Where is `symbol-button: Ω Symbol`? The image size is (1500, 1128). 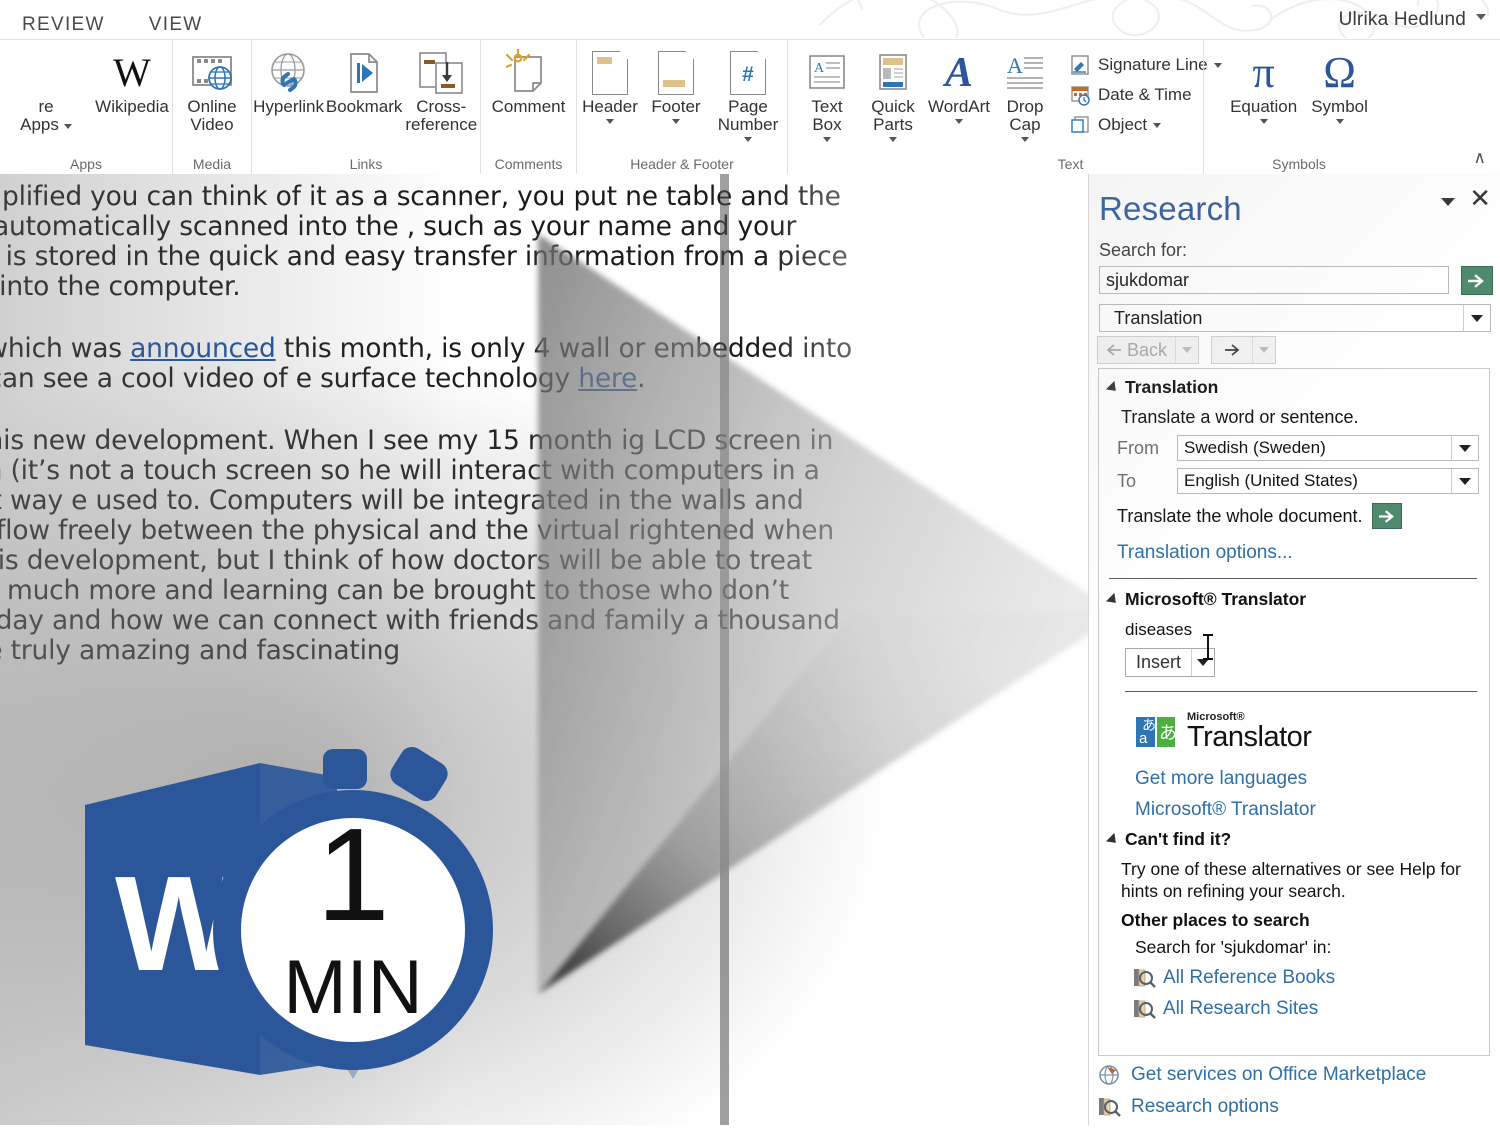
symbol-button: Ω Symbol is located at coordinates (1339, 85).